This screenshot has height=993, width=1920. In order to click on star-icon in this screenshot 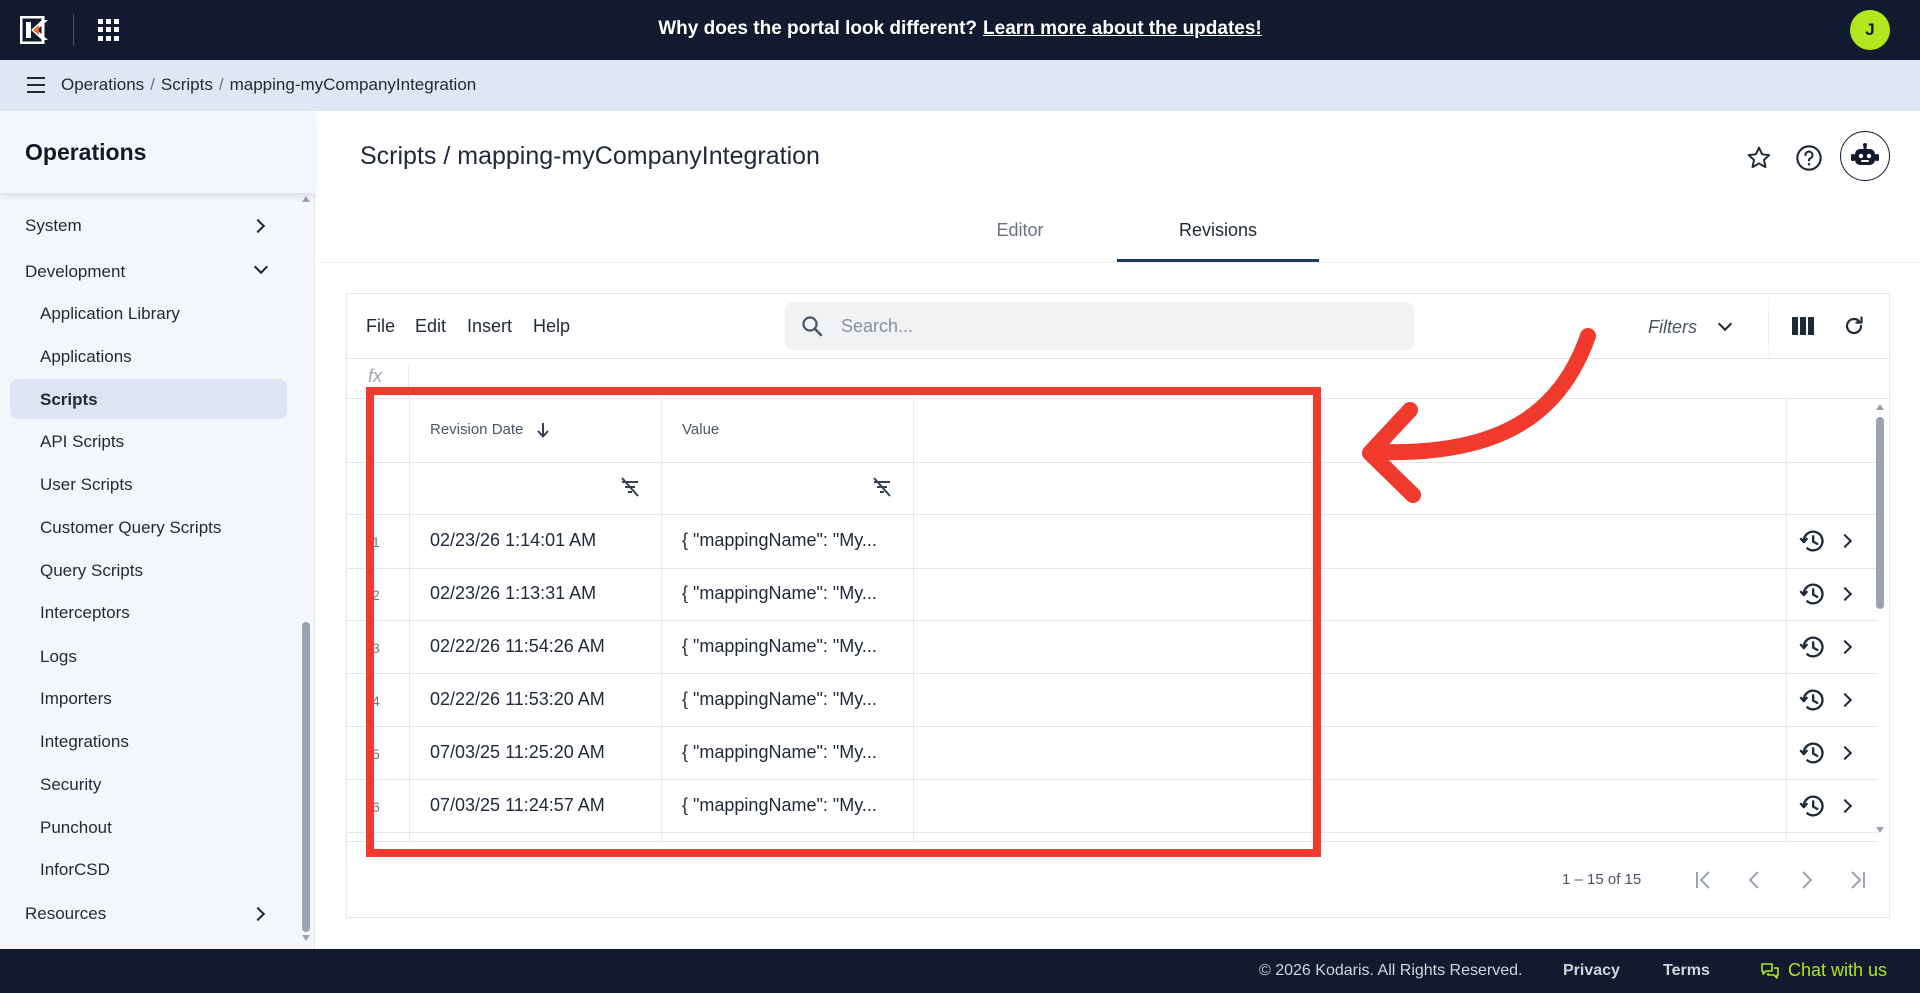, I will do `click(1759, 158)`.